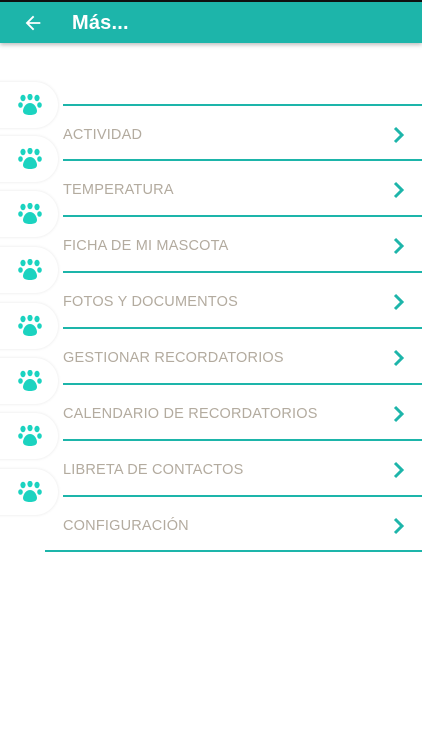 This screenshot has width=422, height=750. I want to click on chevron-right-icon, so click(399, 526).